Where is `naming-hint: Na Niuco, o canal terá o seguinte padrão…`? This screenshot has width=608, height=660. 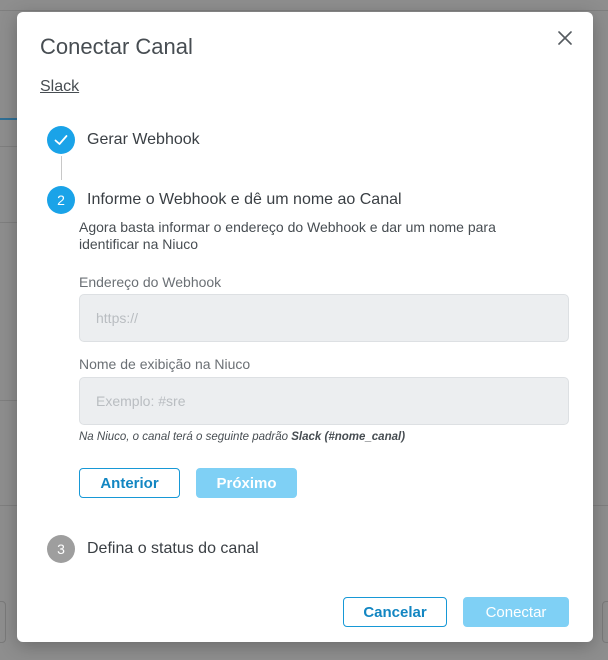 naming-hint: Na Niuco, o canal terá o seguinte padrão… is located at coordinates (242, 437).